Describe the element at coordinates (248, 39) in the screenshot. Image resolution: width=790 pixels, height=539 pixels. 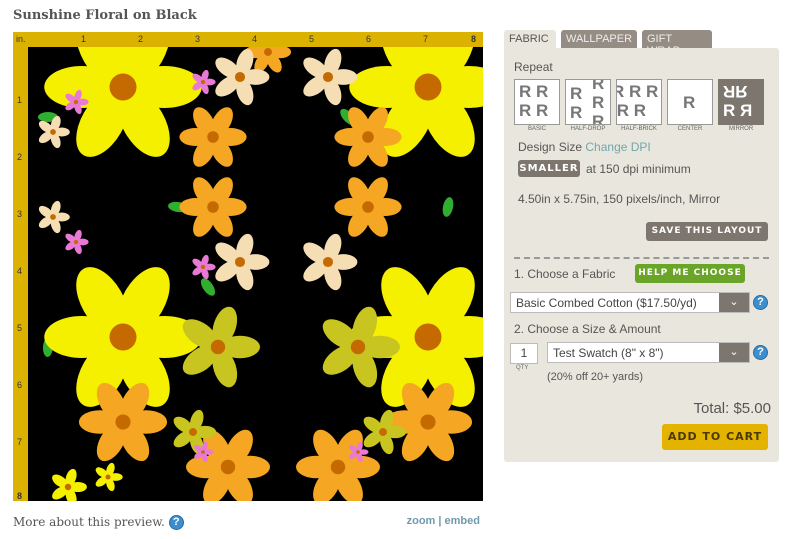
I see `ruler-top: in. 1 2 3 4 5 6 7 8` at that location.